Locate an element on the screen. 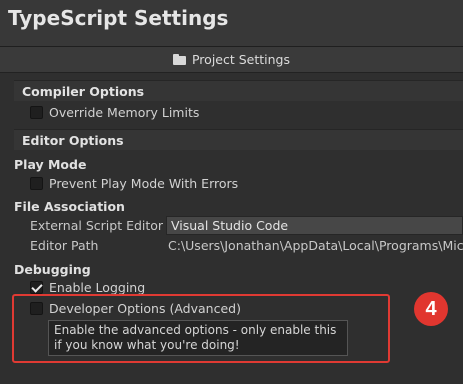 This screenshot has width=463, height=384. developer-options-label: Developer Options (Advanced) is located at coordinates (145, 308).